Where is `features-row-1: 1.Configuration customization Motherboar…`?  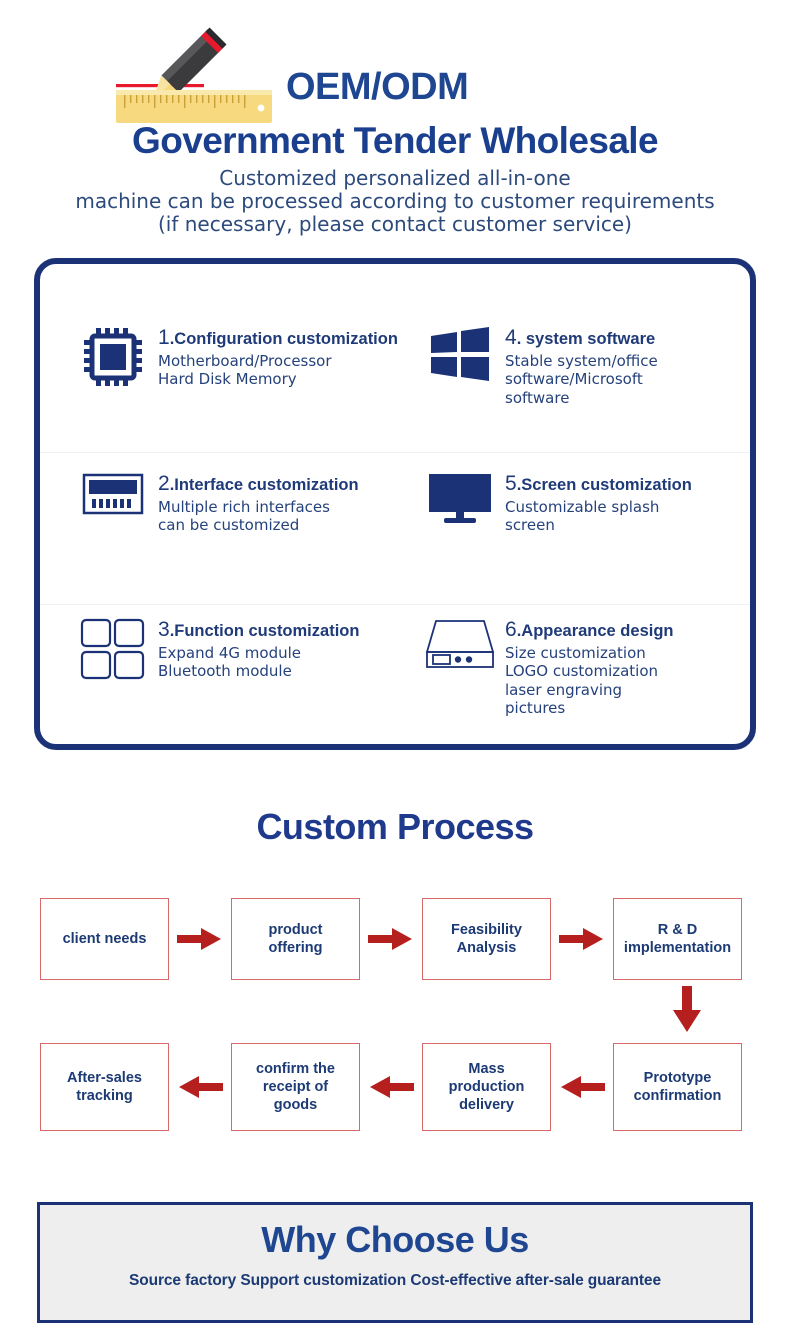
features-row-1: 1.Configuration customization Motherboar… is located at coordinates (395, 358).